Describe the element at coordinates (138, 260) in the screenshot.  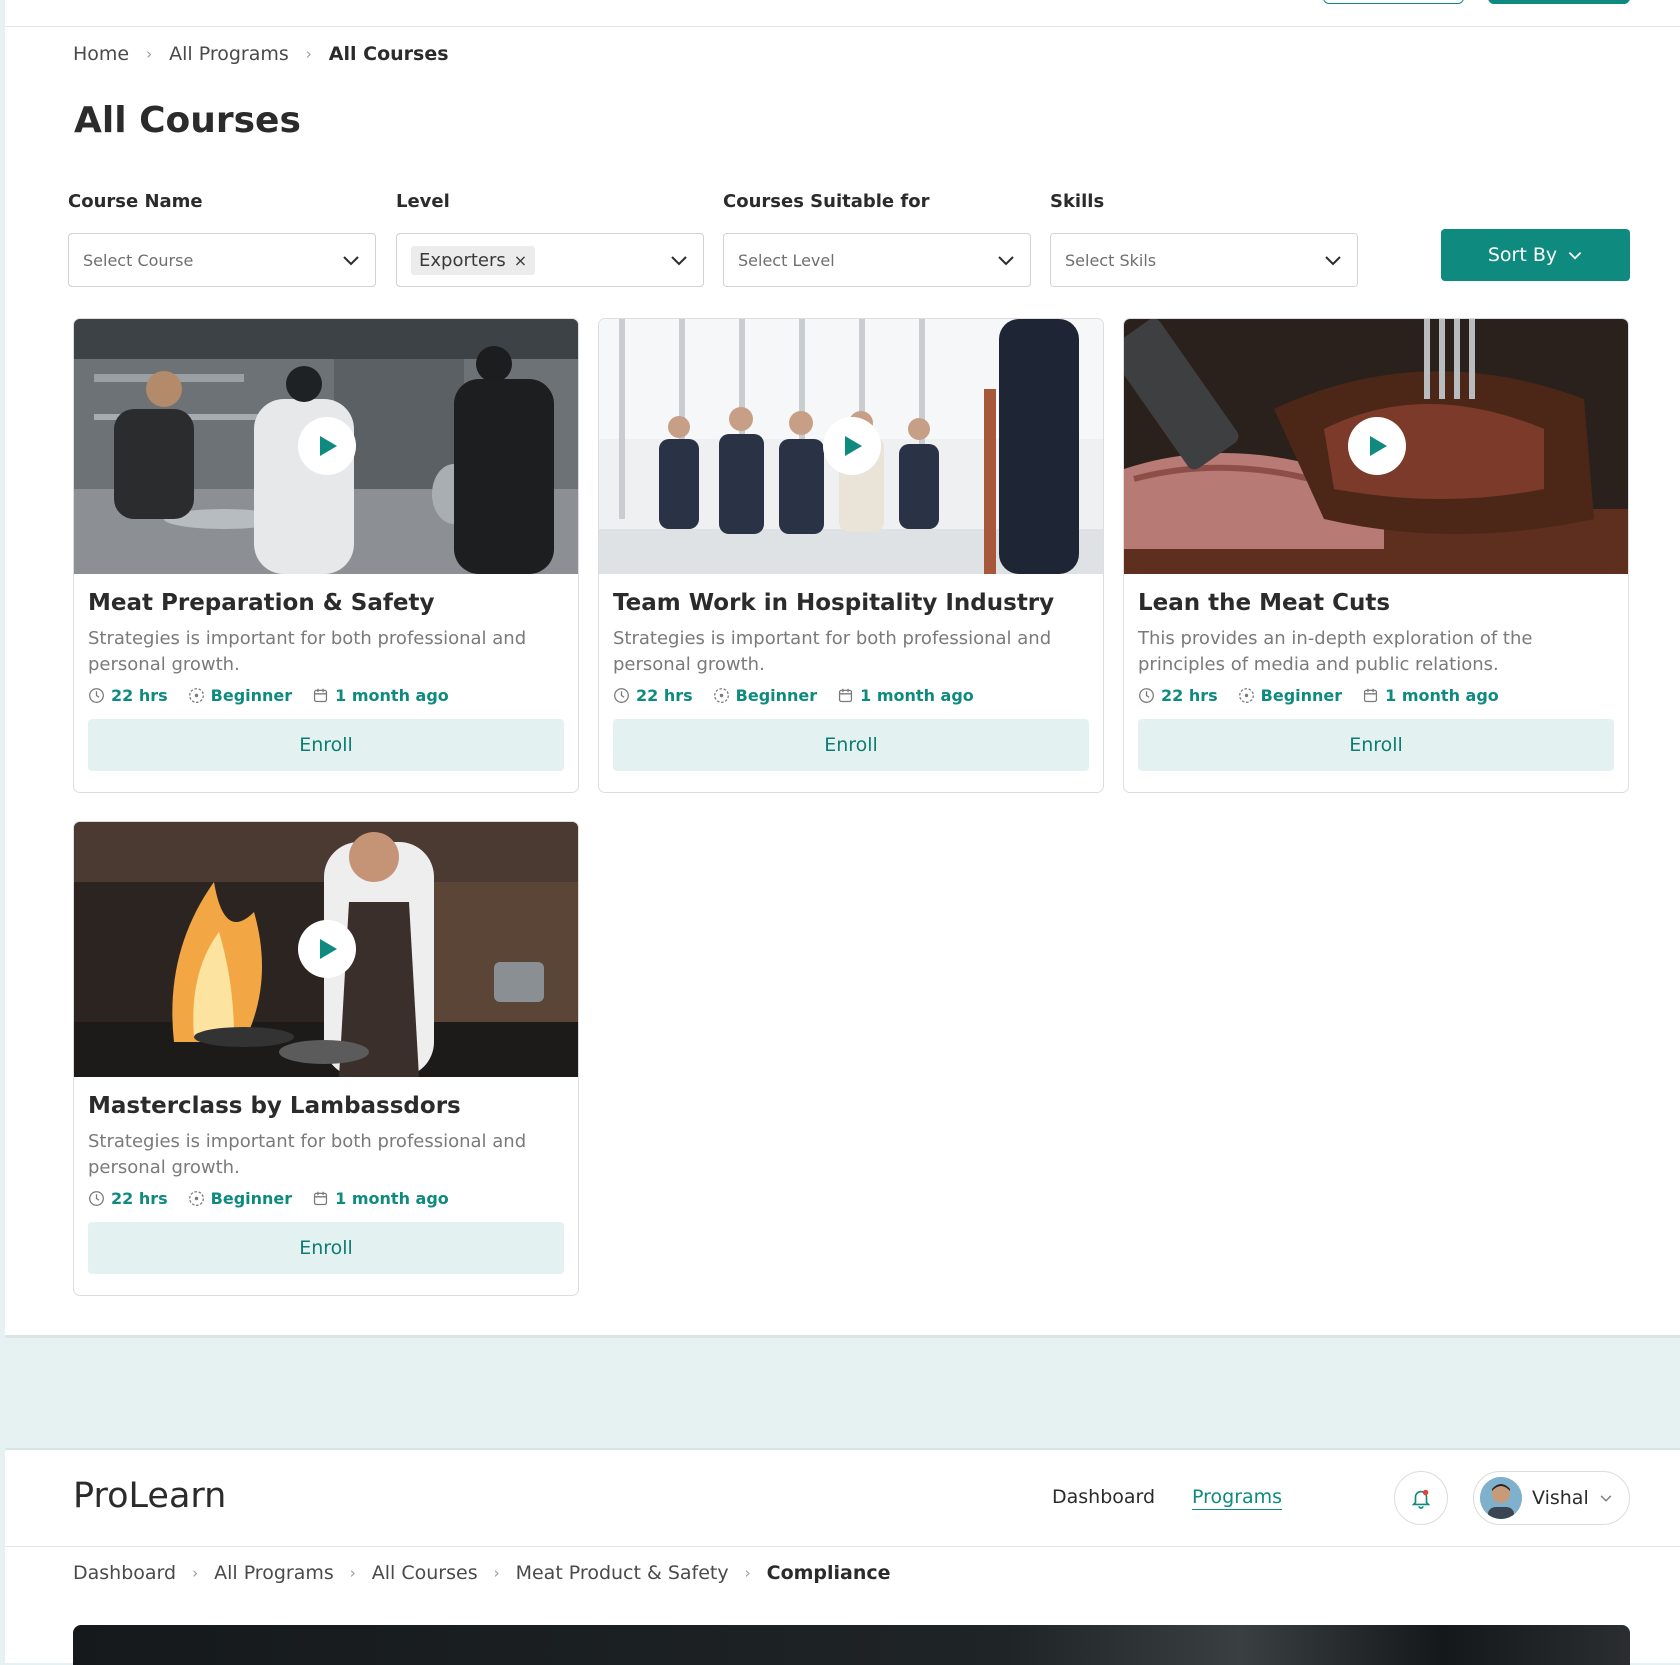
I see `select-placeholder: Select Course` at that location.